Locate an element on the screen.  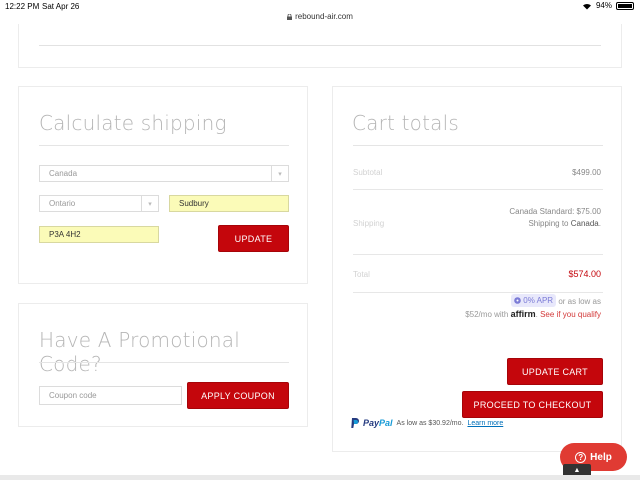
lock-icon is located at coordinates (290, 17).